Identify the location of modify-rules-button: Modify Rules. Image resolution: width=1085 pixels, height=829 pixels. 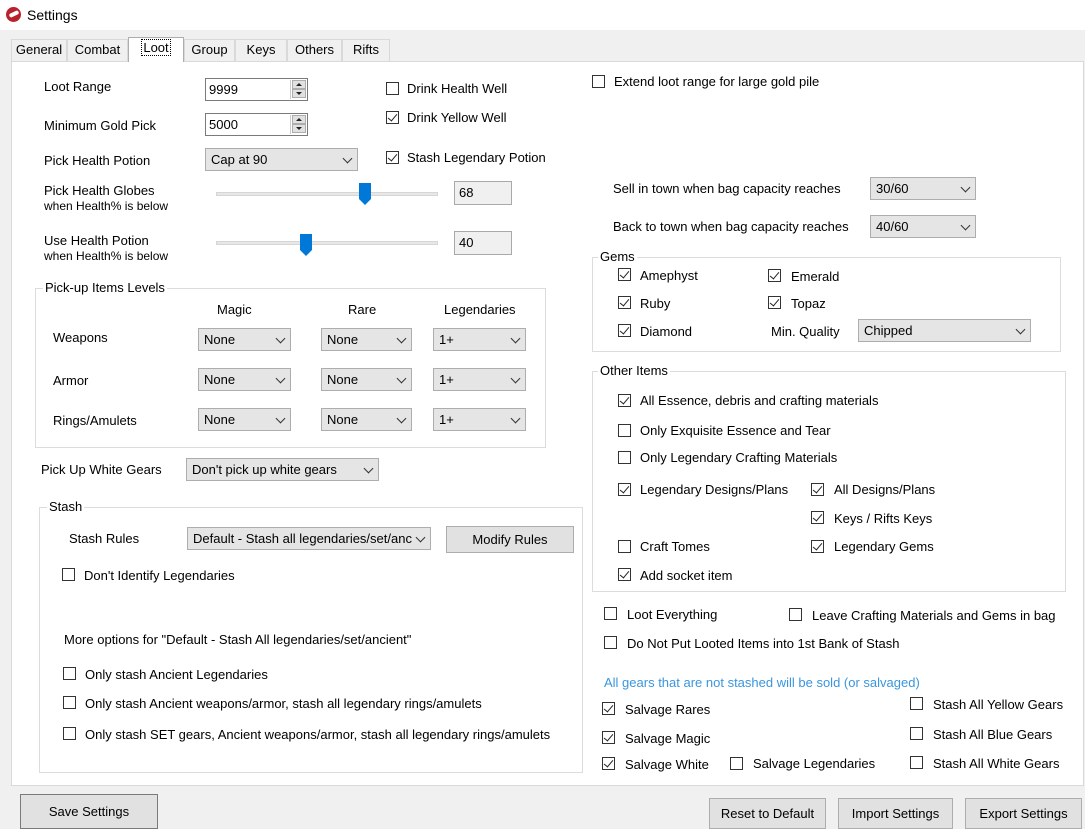
(510, 539).